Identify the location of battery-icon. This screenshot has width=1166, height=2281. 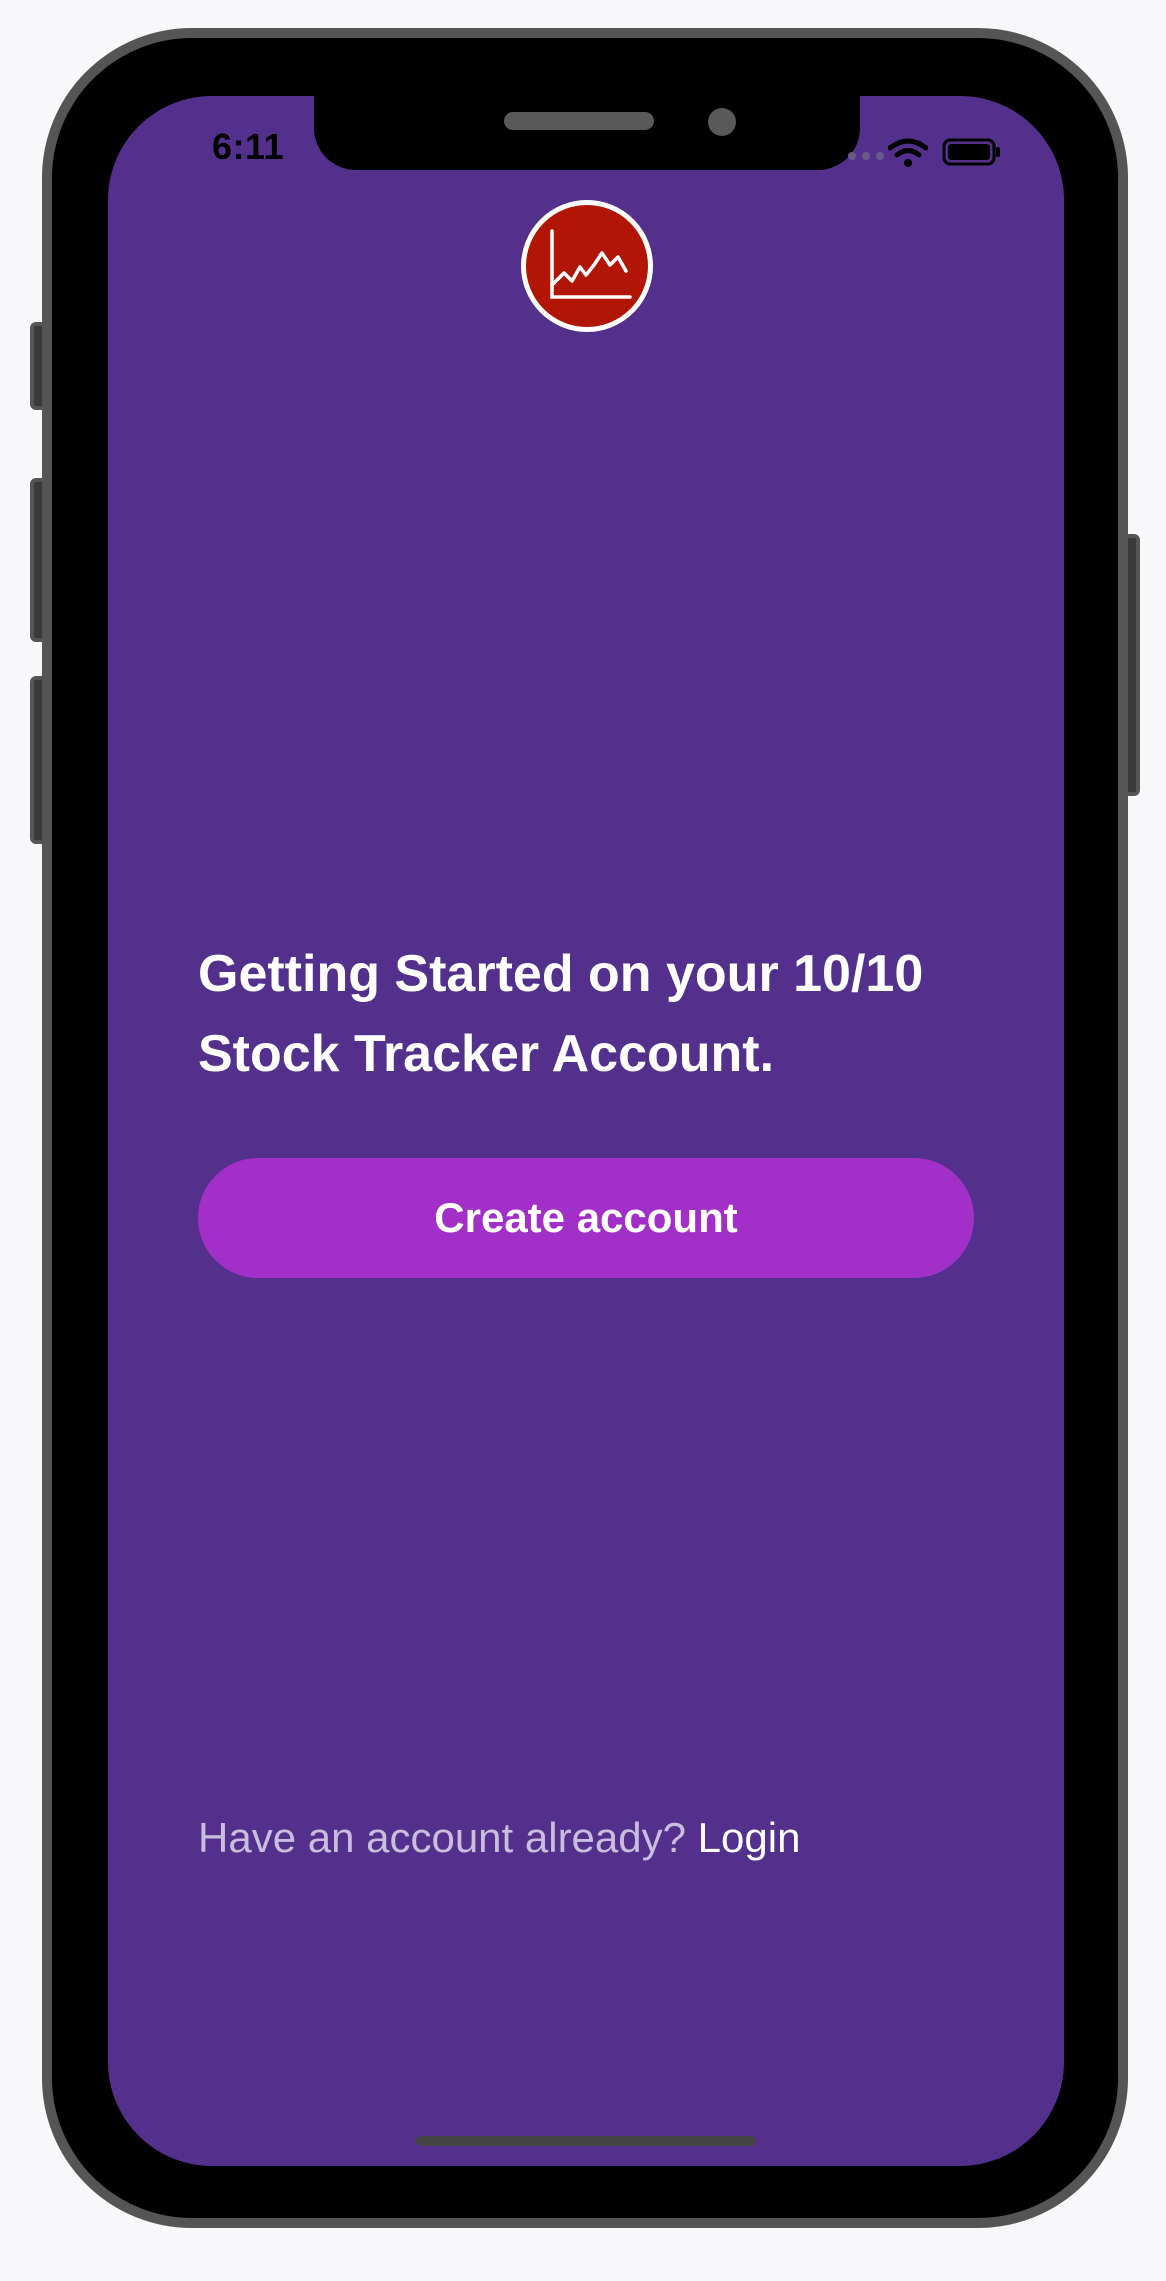
(971, 152).